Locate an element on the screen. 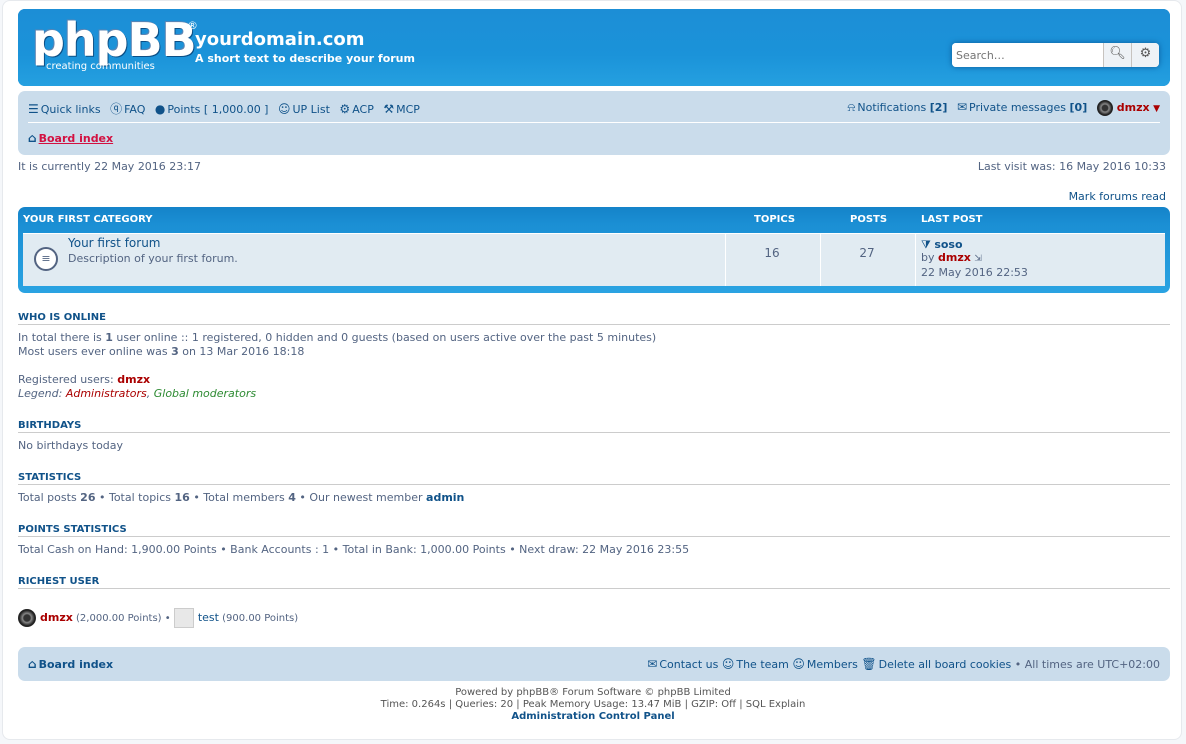  advanced-search-button: ⚙ is located at coordinates (1145, 55).